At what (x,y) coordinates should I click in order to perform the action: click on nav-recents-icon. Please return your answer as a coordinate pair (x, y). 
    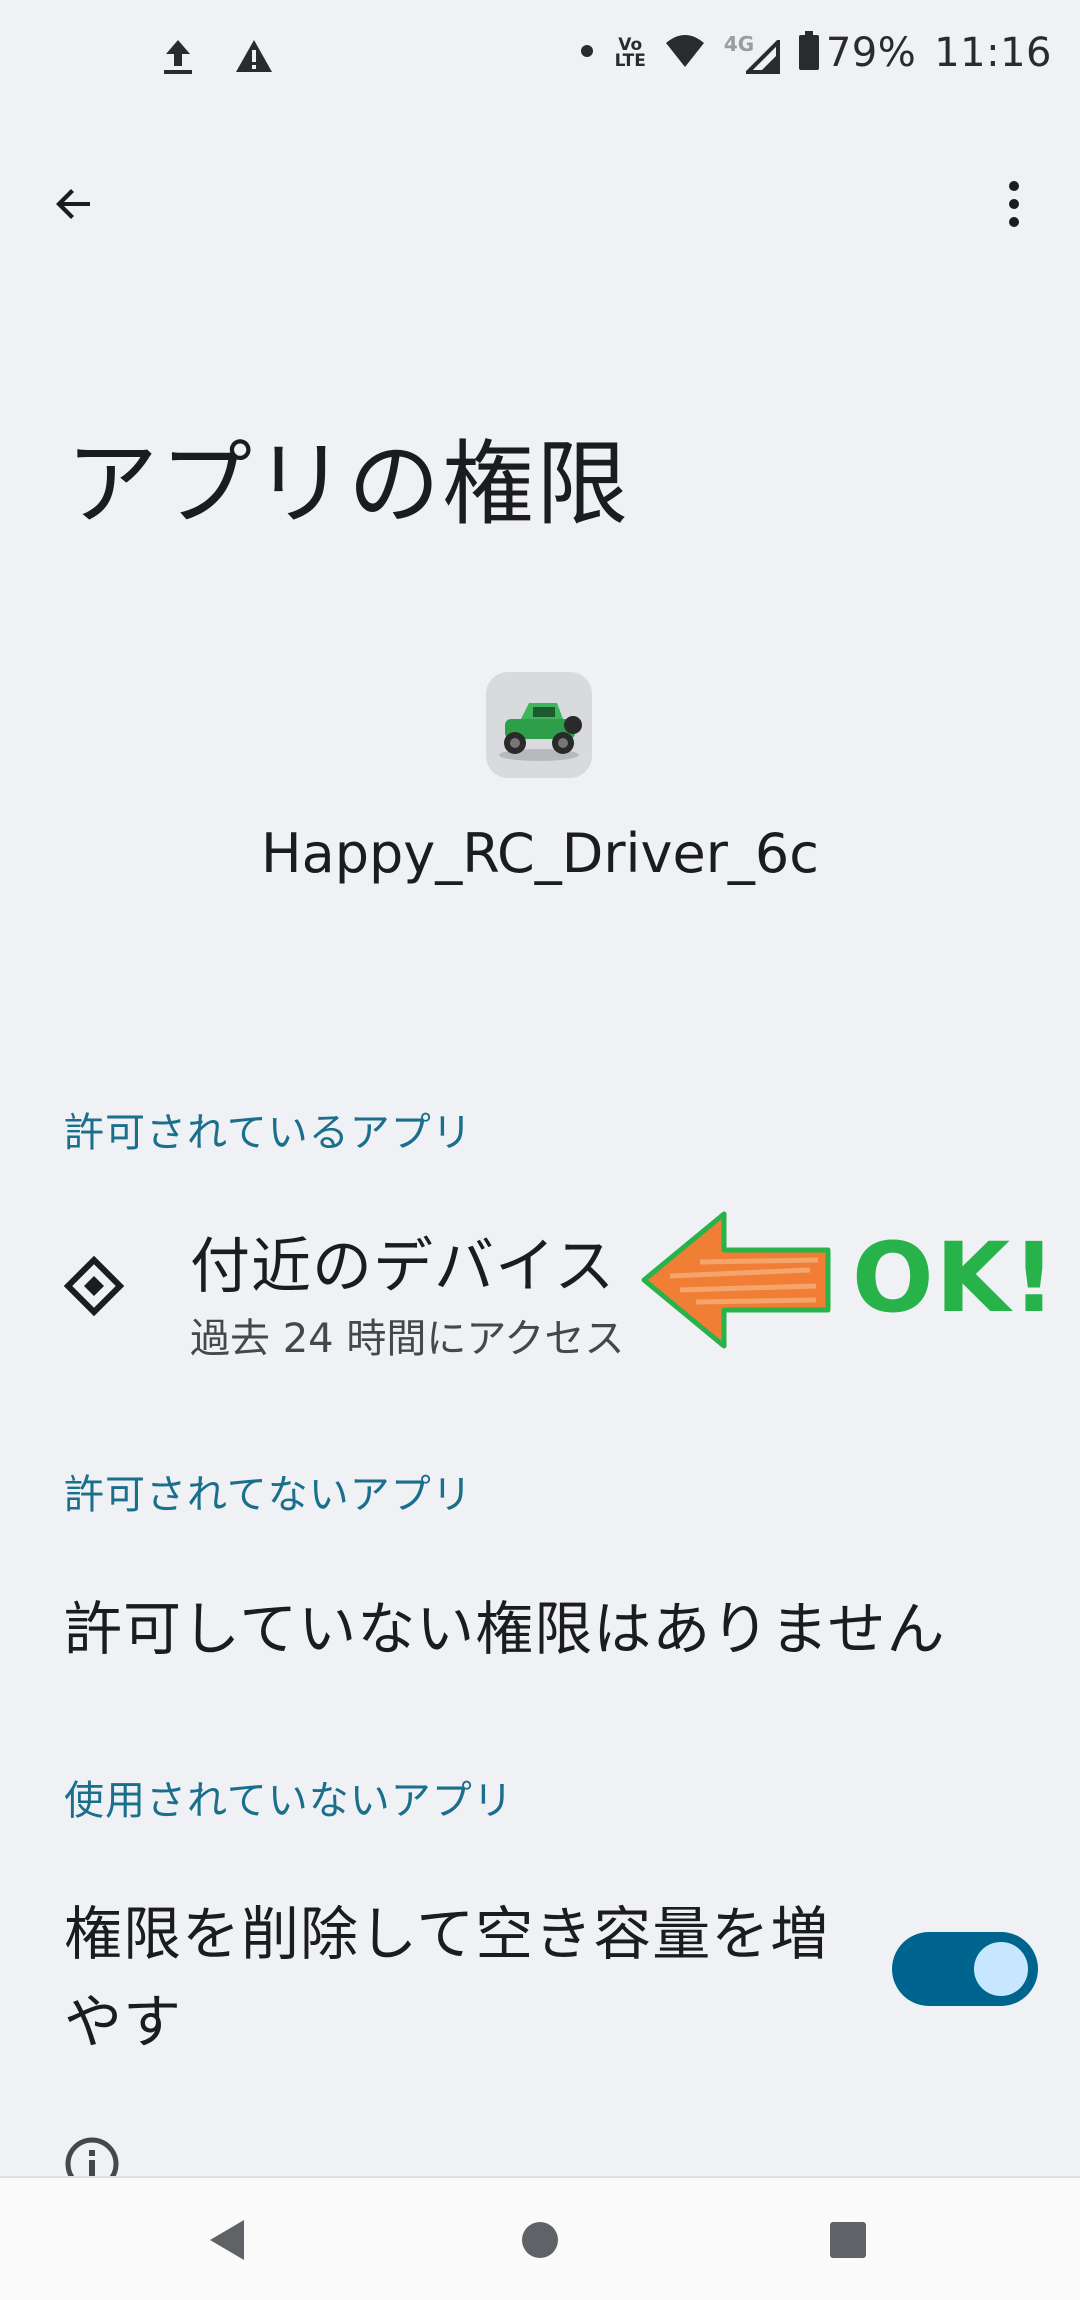
    Looking at the image, I should click on (848, 2240).